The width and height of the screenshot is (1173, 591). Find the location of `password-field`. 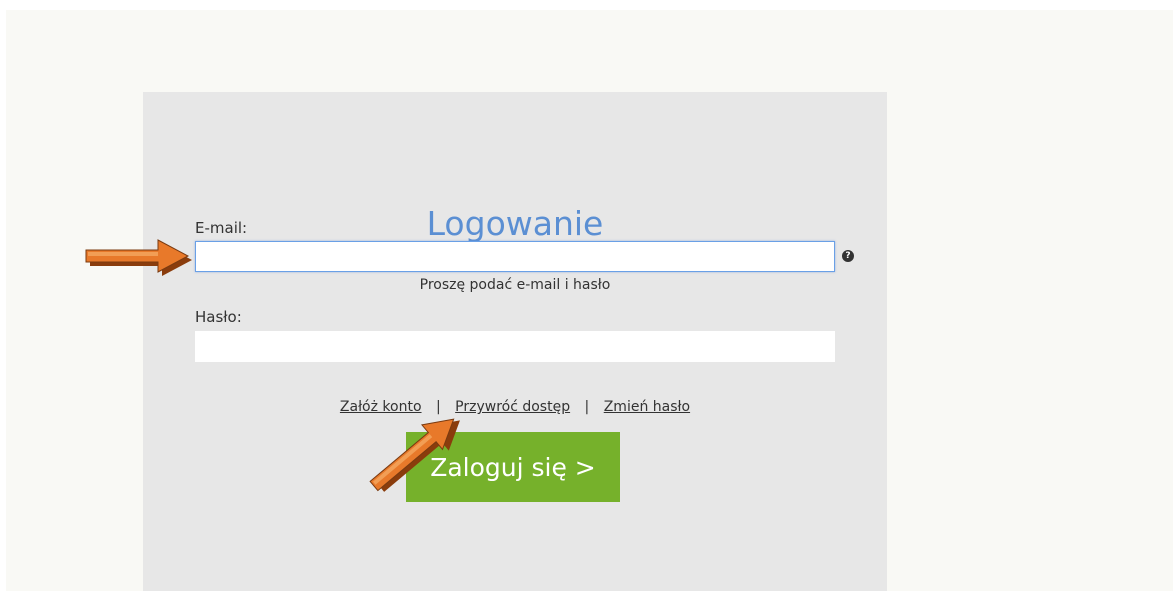

password-field is located at coordinates (515, 346).